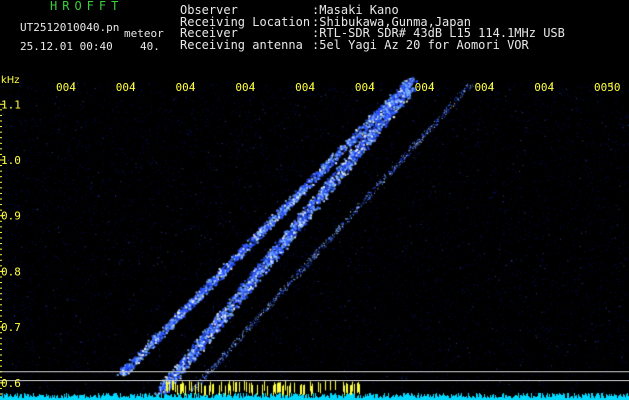  I want to click on y-tick-label: 0.8, so click(11, 271).